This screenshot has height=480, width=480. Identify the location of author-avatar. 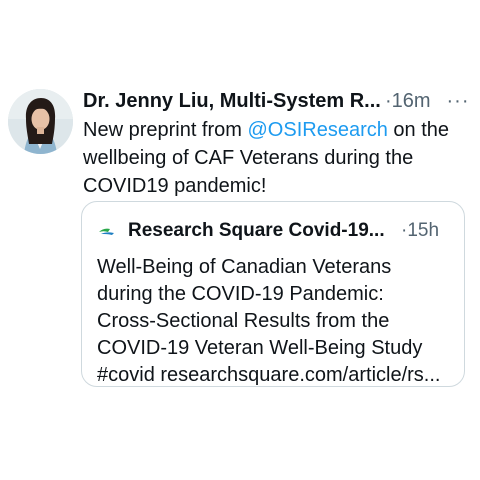
(40, 121).